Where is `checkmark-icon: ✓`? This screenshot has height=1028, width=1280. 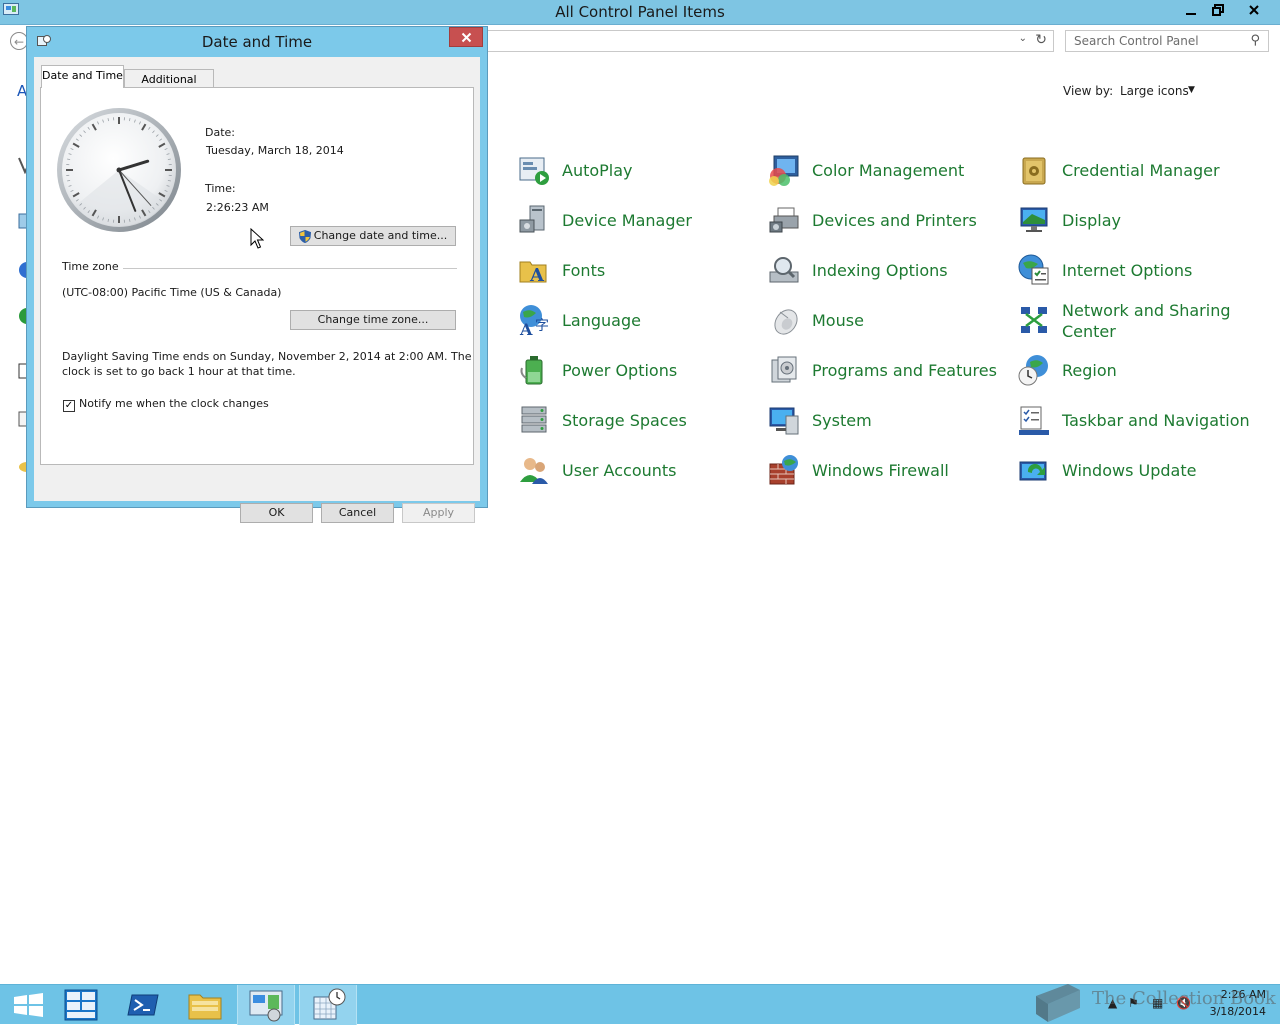 checkmark-icon: ✓ is located at coordinates (69, 405).